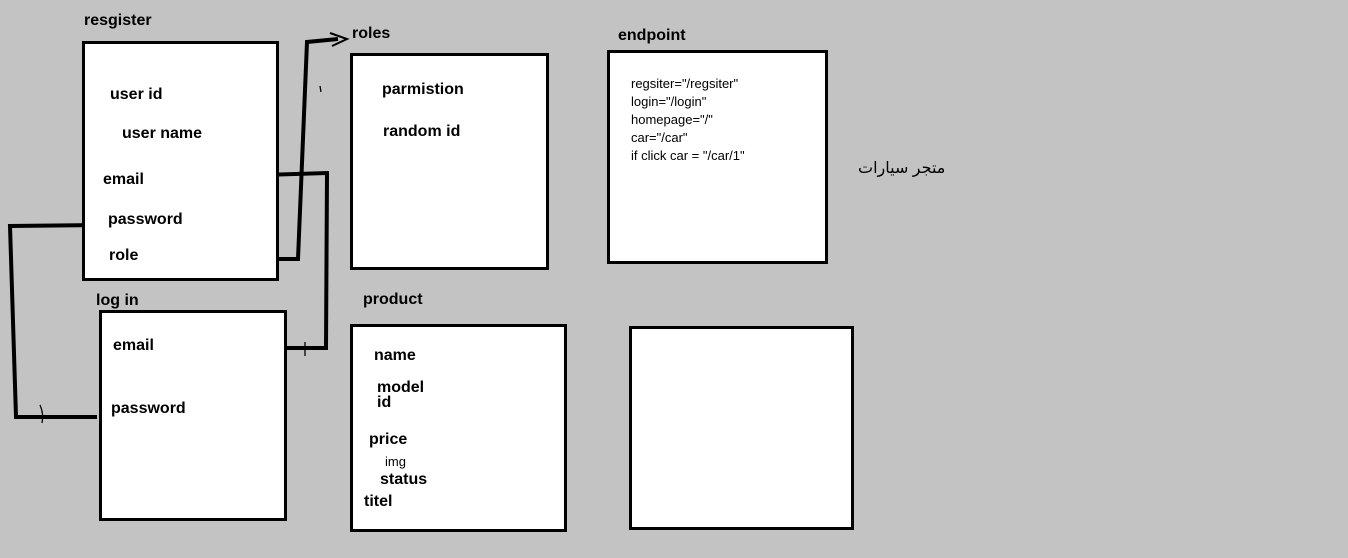  What do you see at coordinates (395, 355) in the screenshot?
I see `product-field-name: name` at bounding box center [395, 355].